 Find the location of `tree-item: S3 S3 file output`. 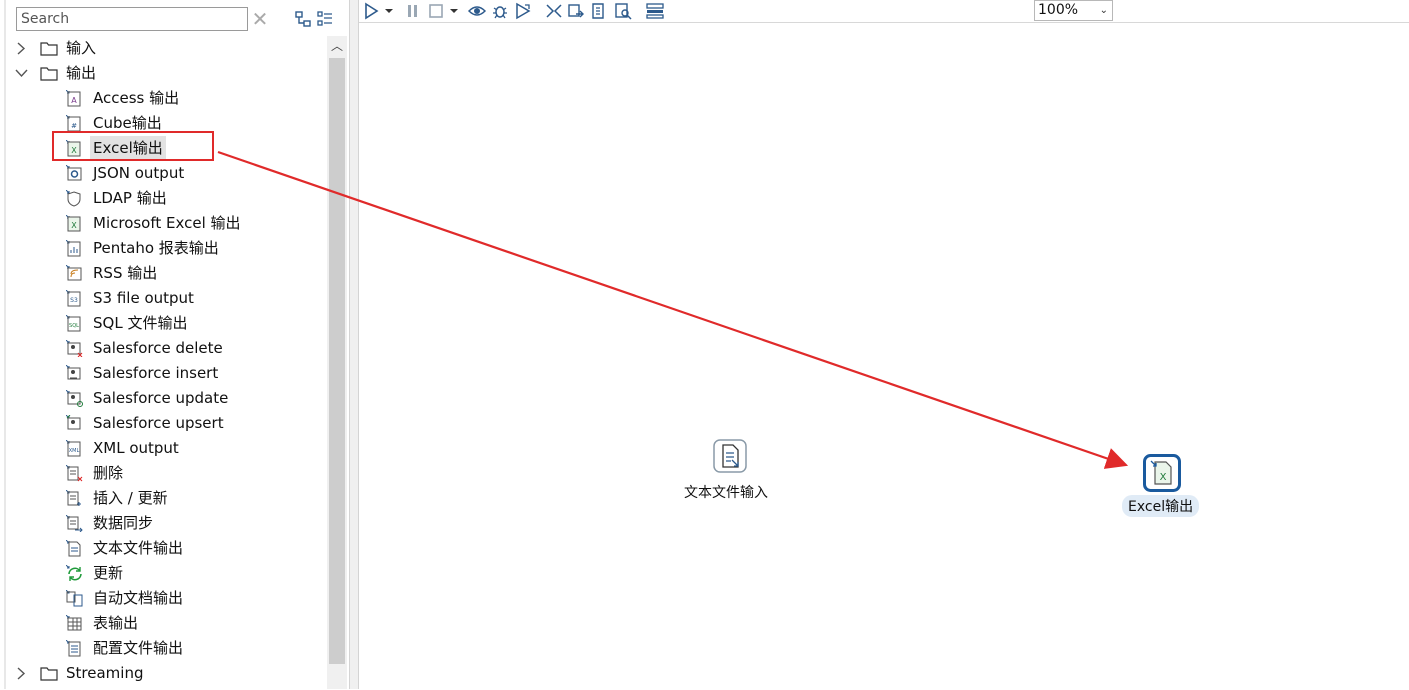

tree-item: S3 S3 file output is located at coordinates (166, 298).